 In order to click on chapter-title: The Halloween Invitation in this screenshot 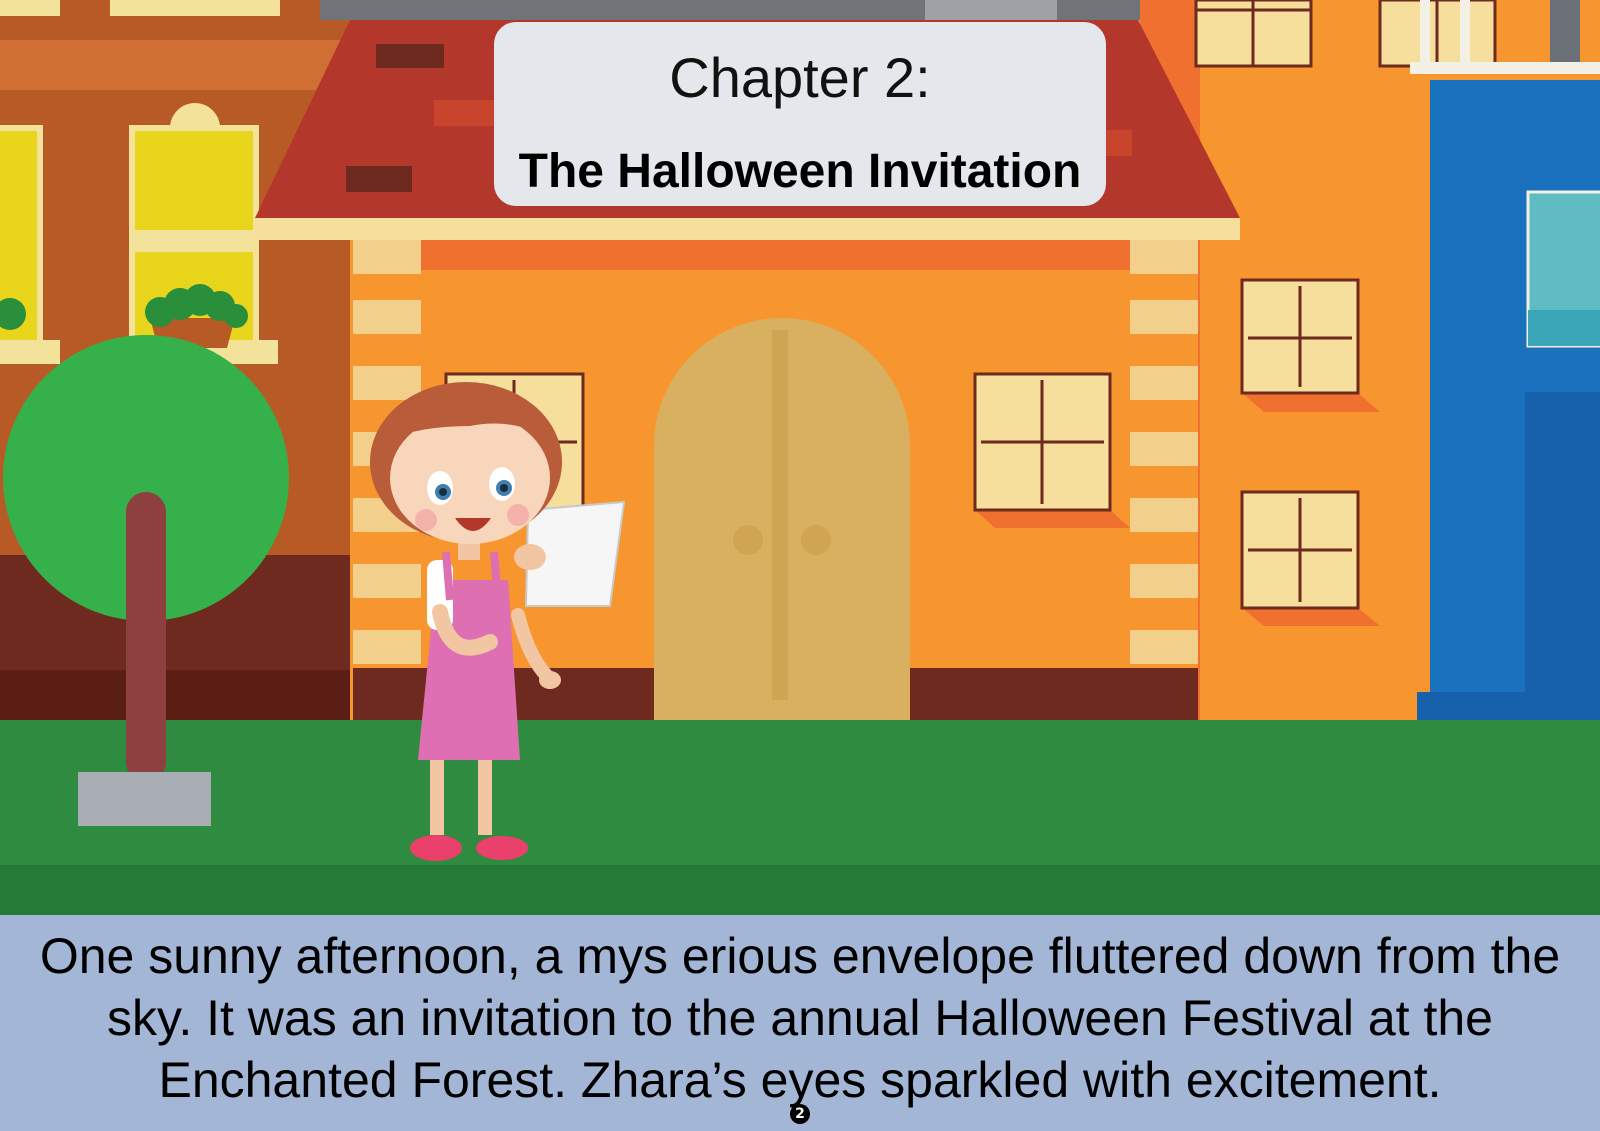, I will do `click(800, 171)`.